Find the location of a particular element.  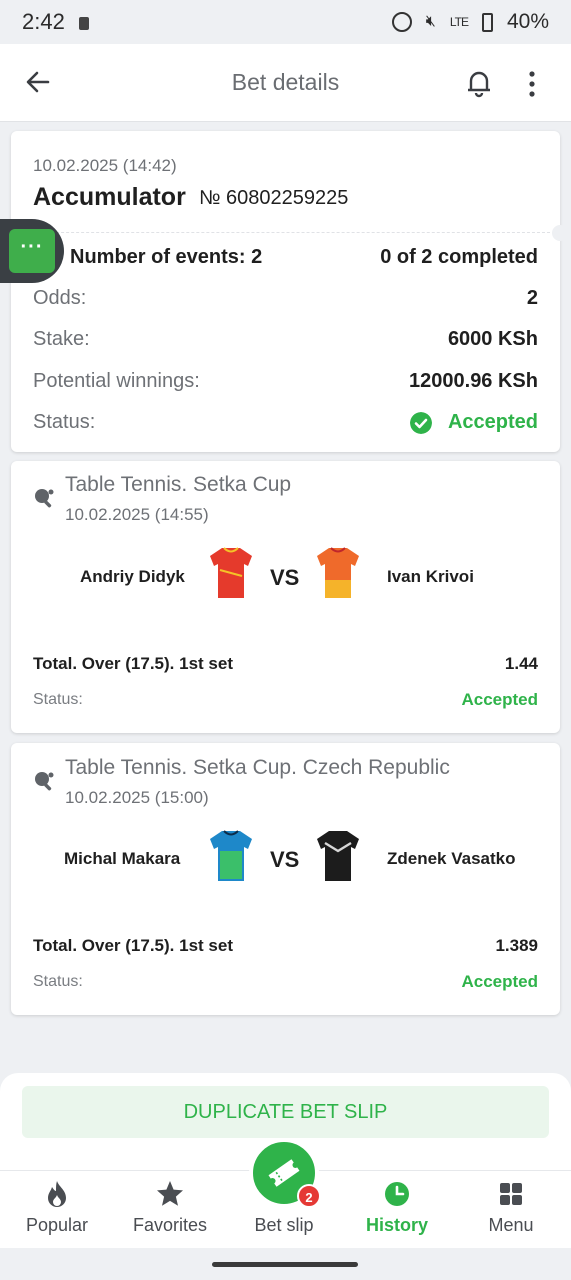

odds-label: Odds: is located at coordinates (60, 298).